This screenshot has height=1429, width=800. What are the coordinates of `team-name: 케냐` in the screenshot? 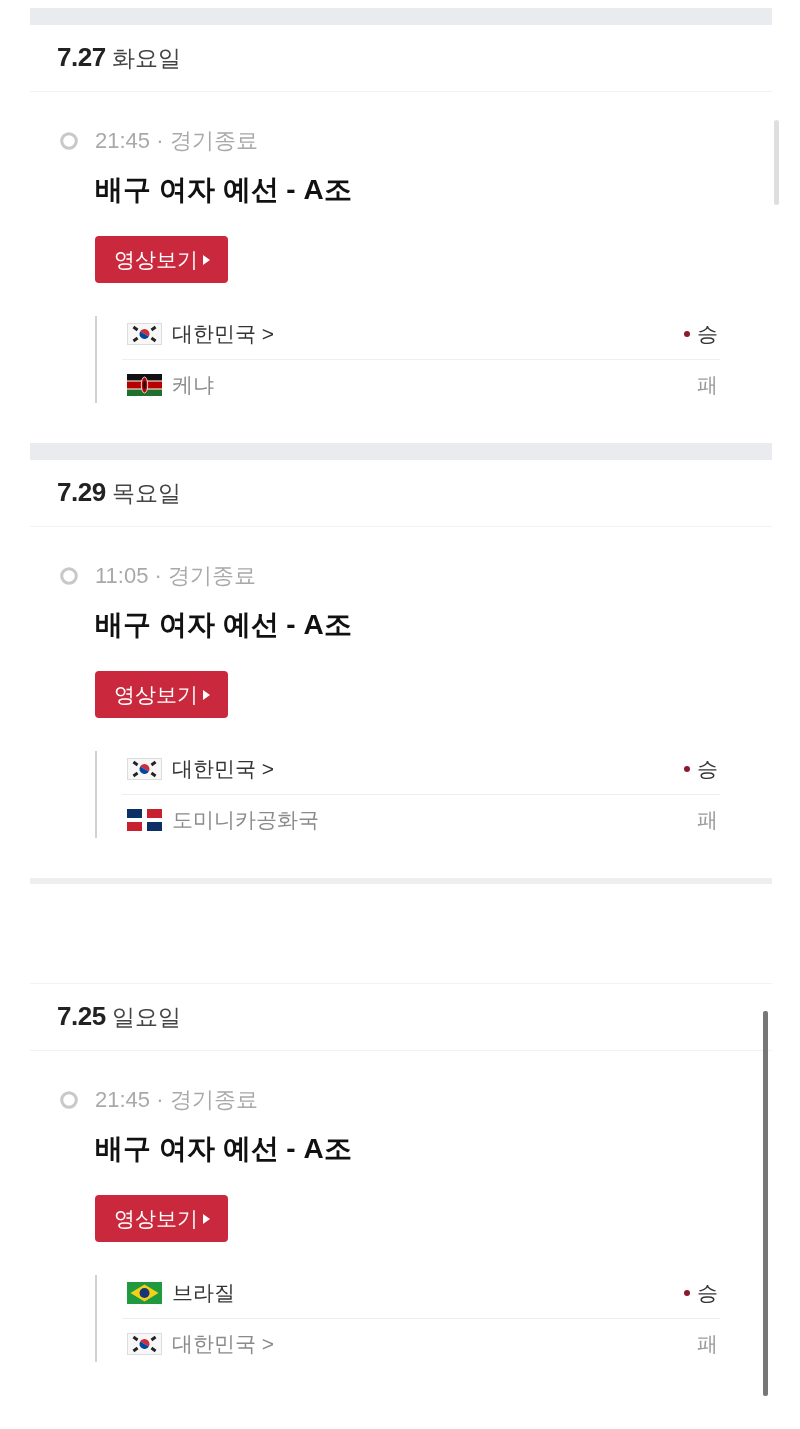 It's located at (193, 385).